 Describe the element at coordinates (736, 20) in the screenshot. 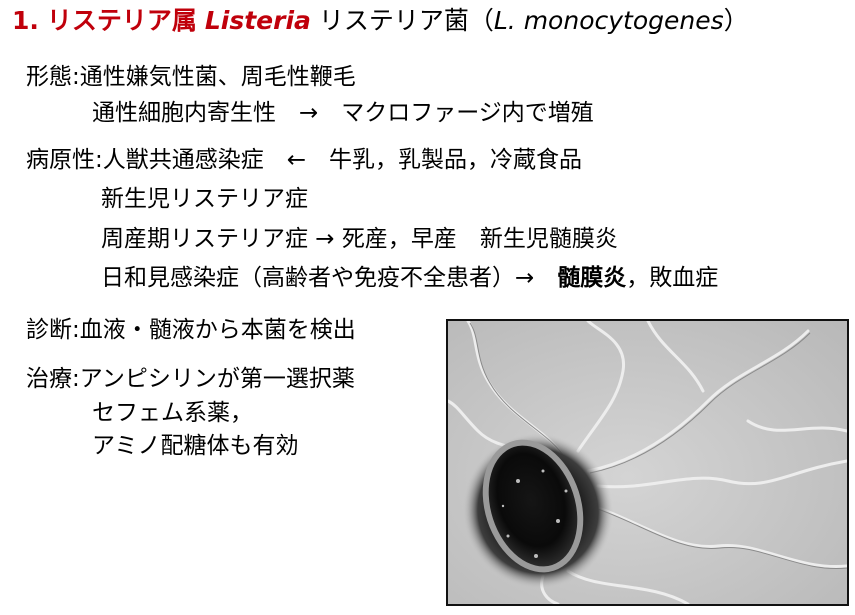

I see `title-paren-close: ）` at that location.